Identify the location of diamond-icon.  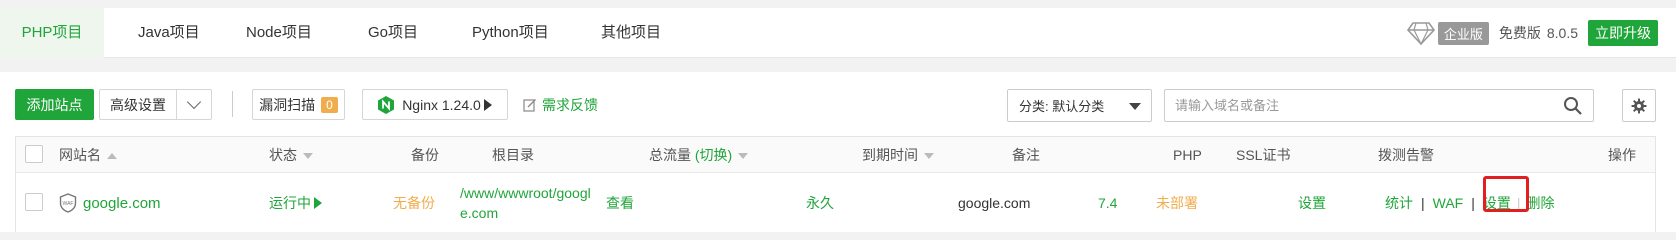
(1420, 34).